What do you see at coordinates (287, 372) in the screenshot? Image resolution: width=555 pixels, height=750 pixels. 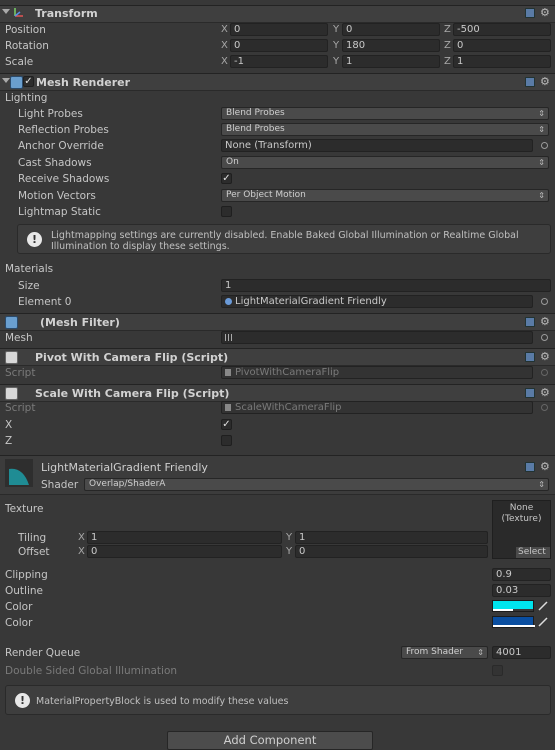 I see `pivot-script-value: PivotWithCameraFlip` at bounding box center [287, 372].